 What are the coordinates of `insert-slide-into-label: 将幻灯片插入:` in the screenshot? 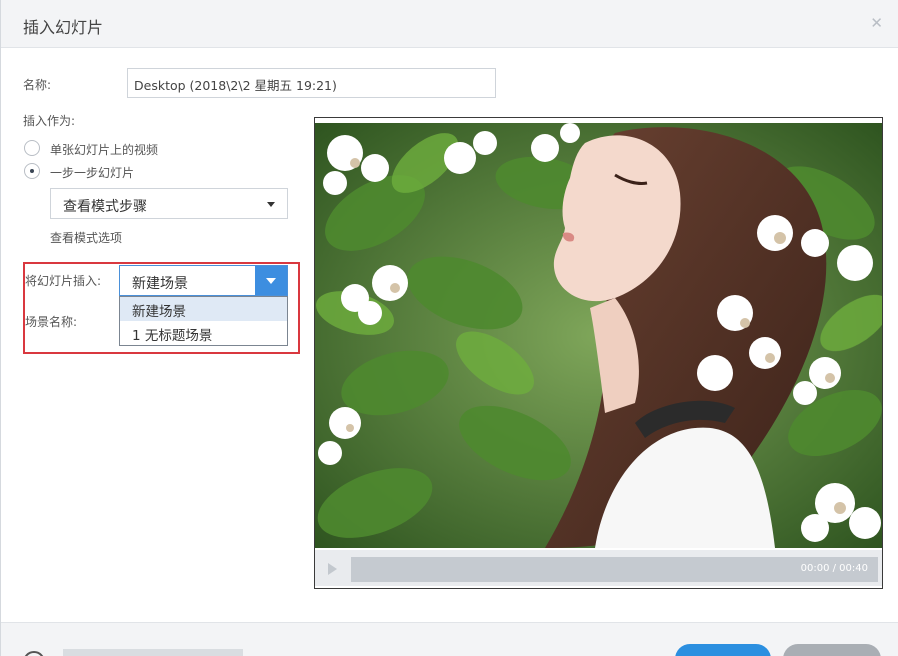 It's located at (63, 281).